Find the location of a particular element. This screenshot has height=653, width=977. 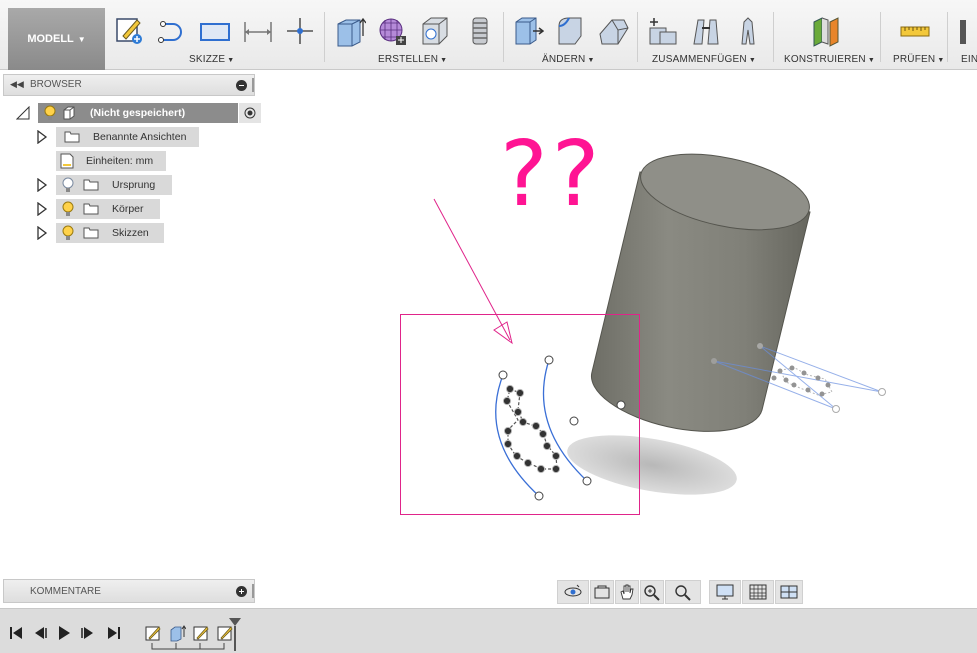

cylinder-body is located at coordinates (703, 286).